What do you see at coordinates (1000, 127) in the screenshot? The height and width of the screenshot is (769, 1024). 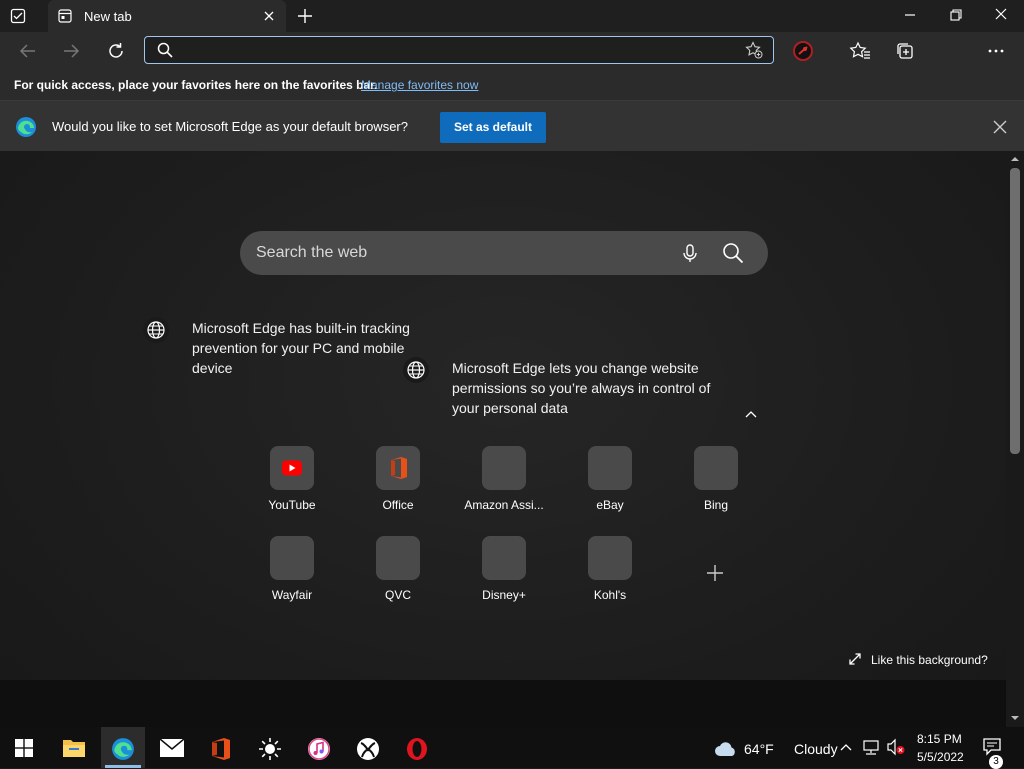 I see `close-infobar-icon` at bounding box center [1000, 127].